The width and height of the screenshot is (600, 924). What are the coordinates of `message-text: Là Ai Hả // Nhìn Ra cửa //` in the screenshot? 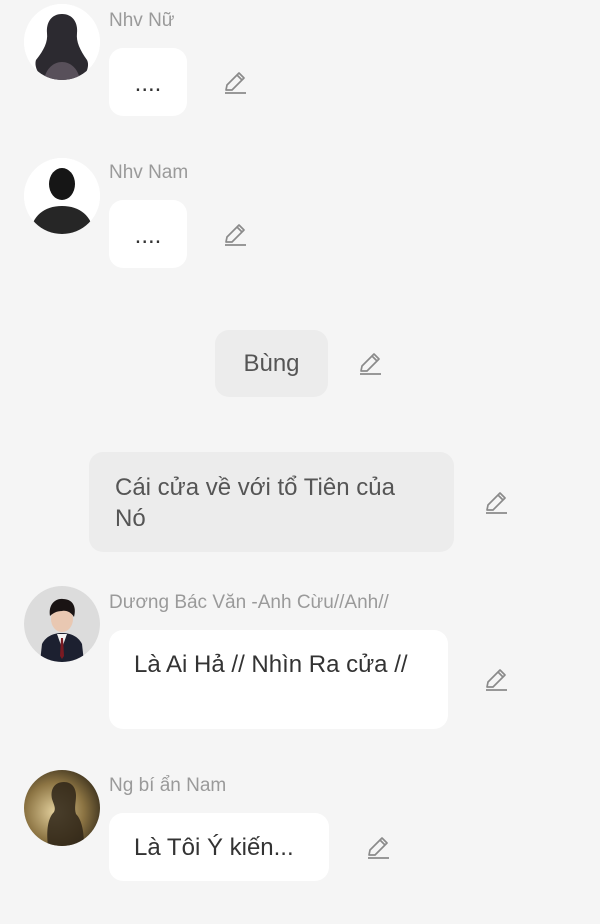 It's located at (271, 664).